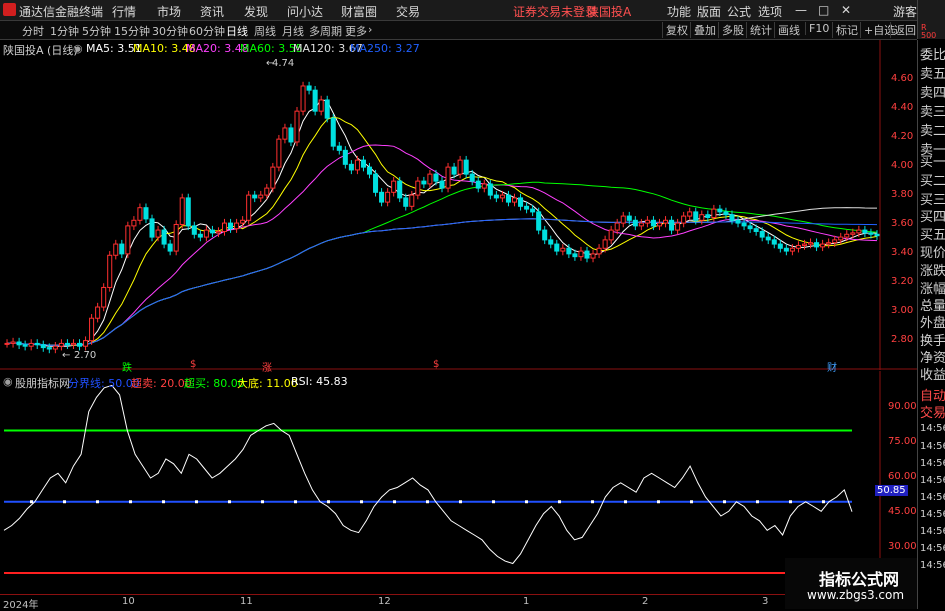  Describe the element at coordinates (902, 339) in the screenshot. I see `y-tick: 2.80` at that location.